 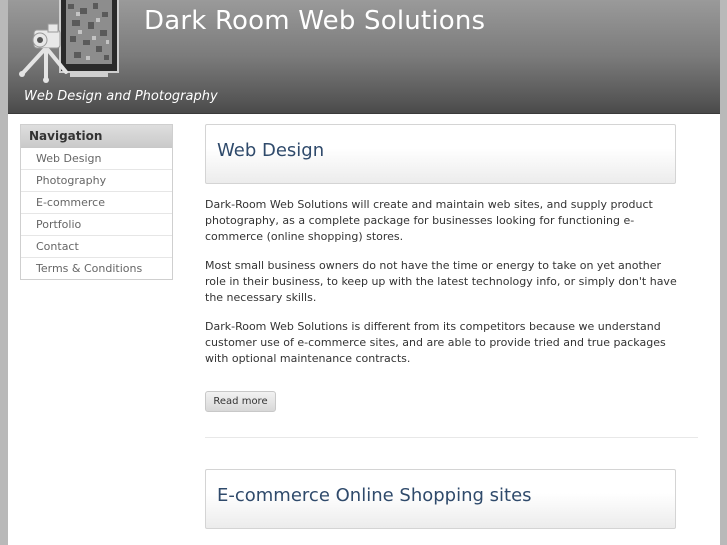 What do you see at coordinates (96, 247) in the screenshot?
I see `nav-item-contact: Contact` at bounding box center [96, 247].